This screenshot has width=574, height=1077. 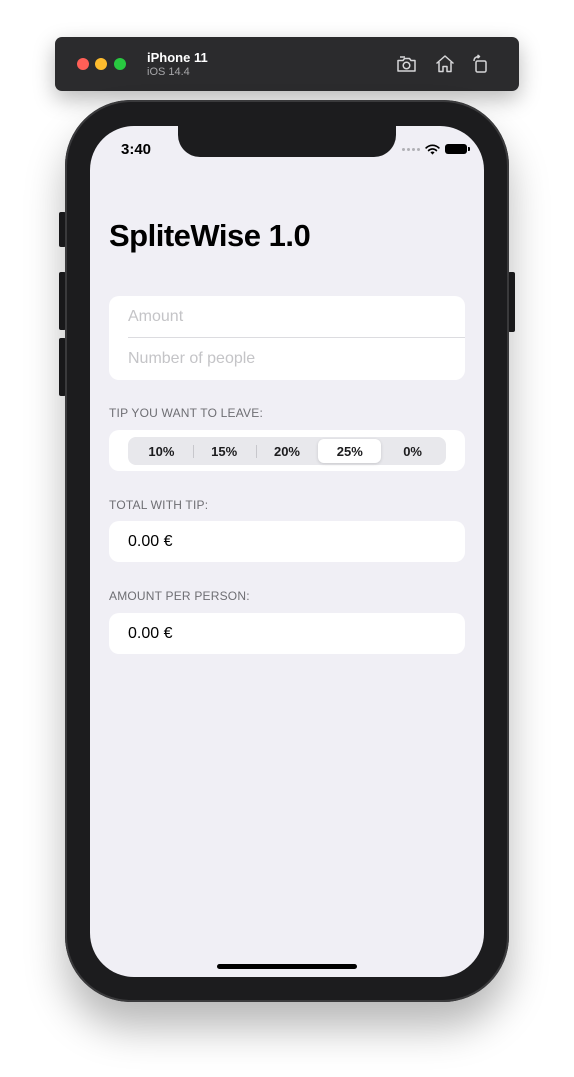 I want to click on minimize-window-button, so click(x=101, y=64).